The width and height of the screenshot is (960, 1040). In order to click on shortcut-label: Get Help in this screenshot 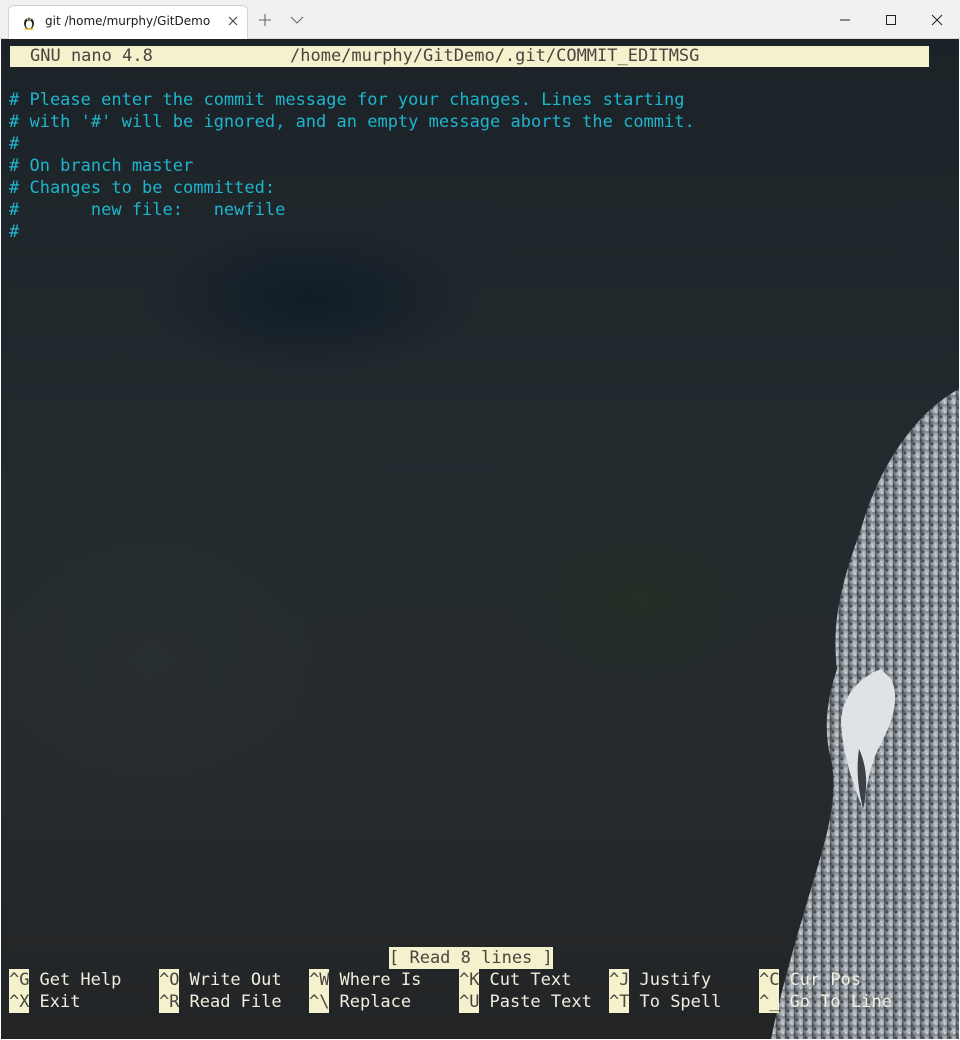, I will do `click(80, 980)`.